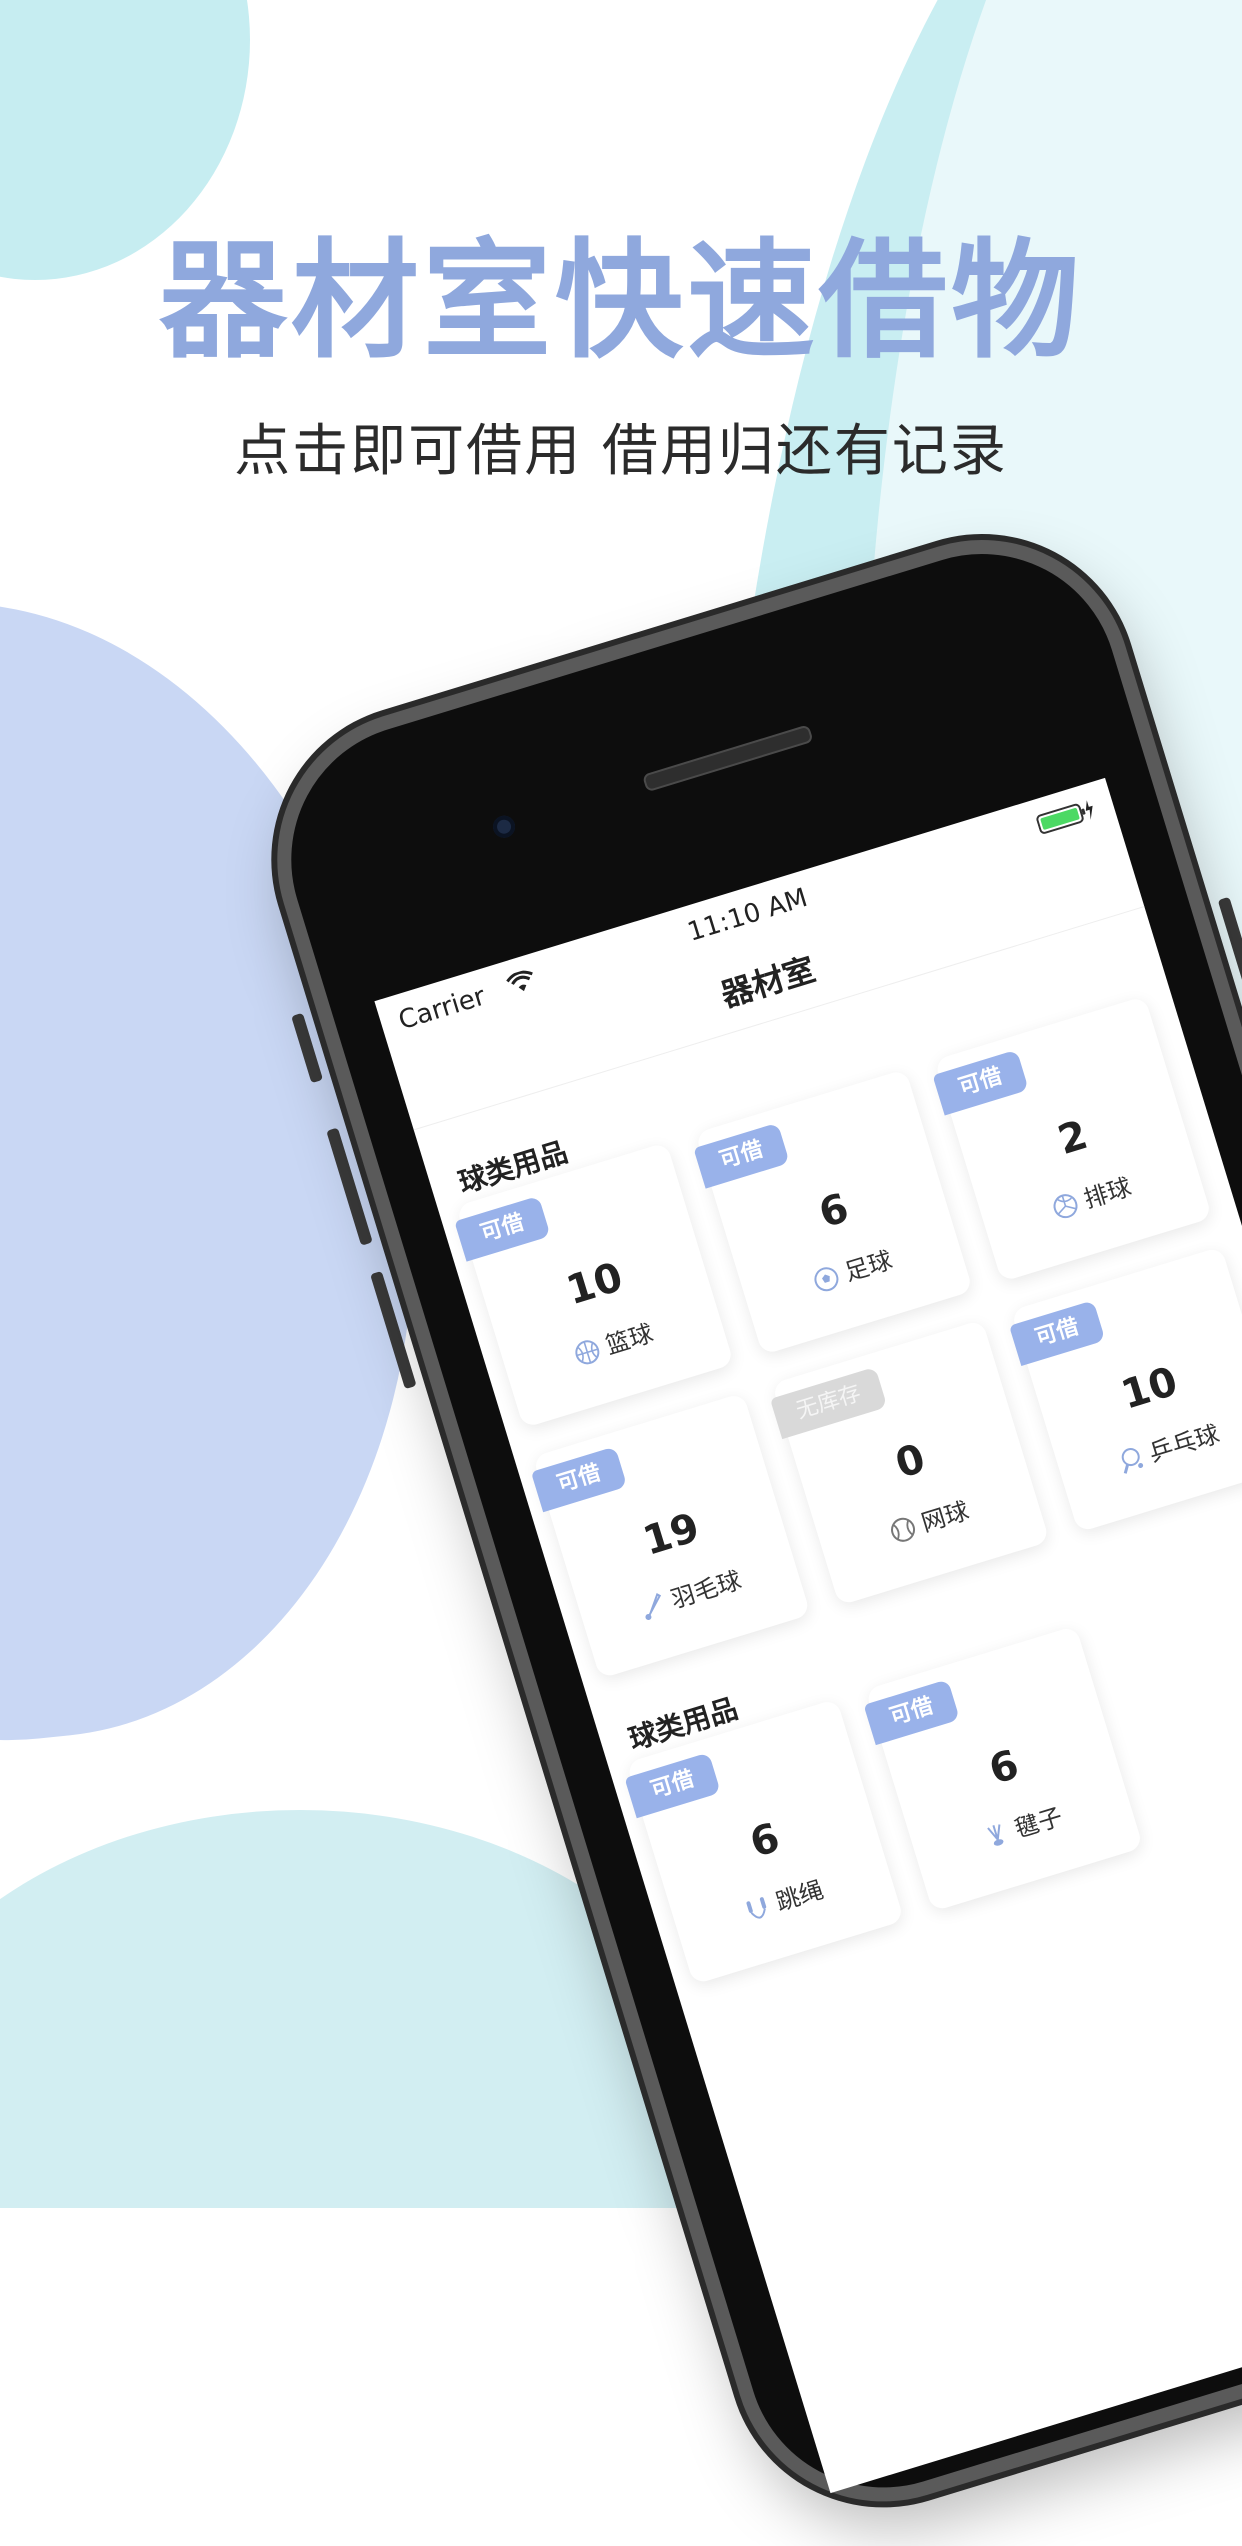 This screenshot has height=2546, width=1242. I want to click on volleyball-icon, so click(1065, 1206).